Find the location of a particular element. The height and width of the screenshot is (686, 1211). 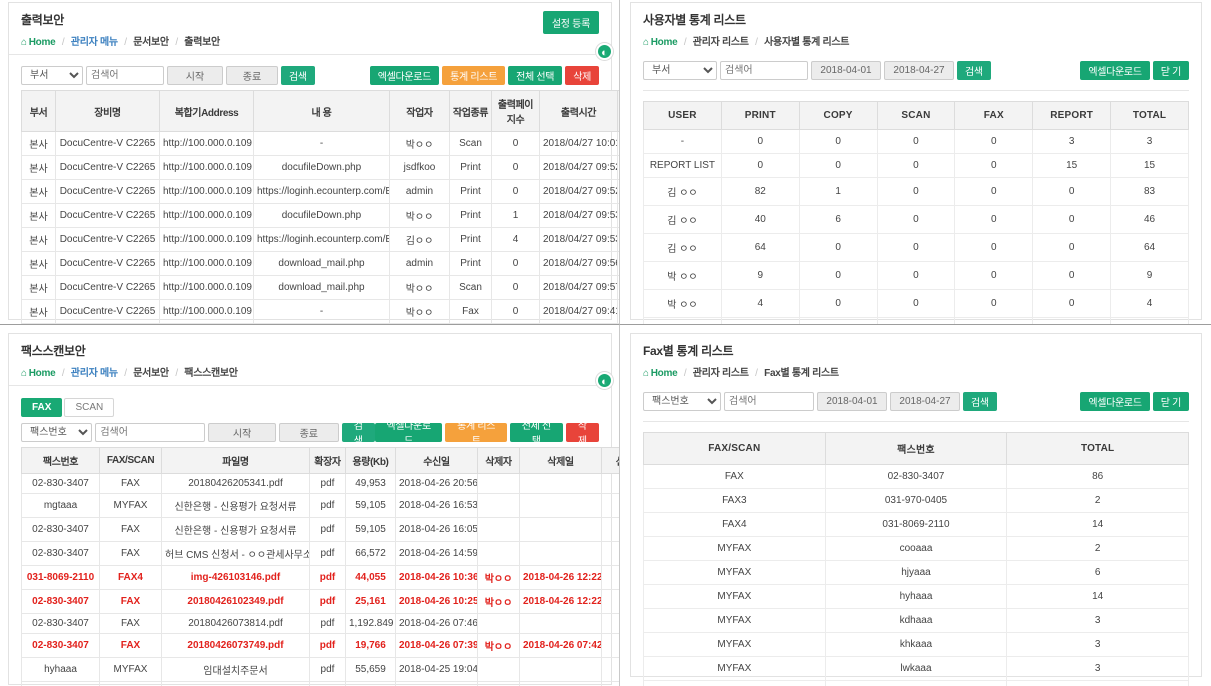

cell-print: 82 is located at coordinates (760, 191).